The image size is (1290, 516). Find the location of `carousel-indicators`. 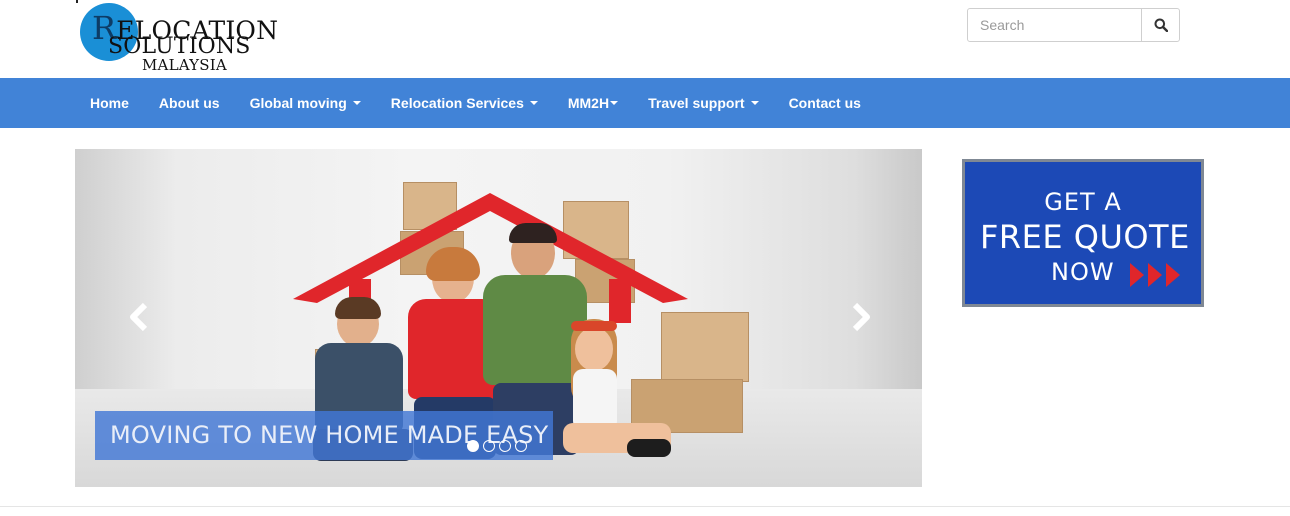

carousel-indicators is located at coordinates (497, 446).